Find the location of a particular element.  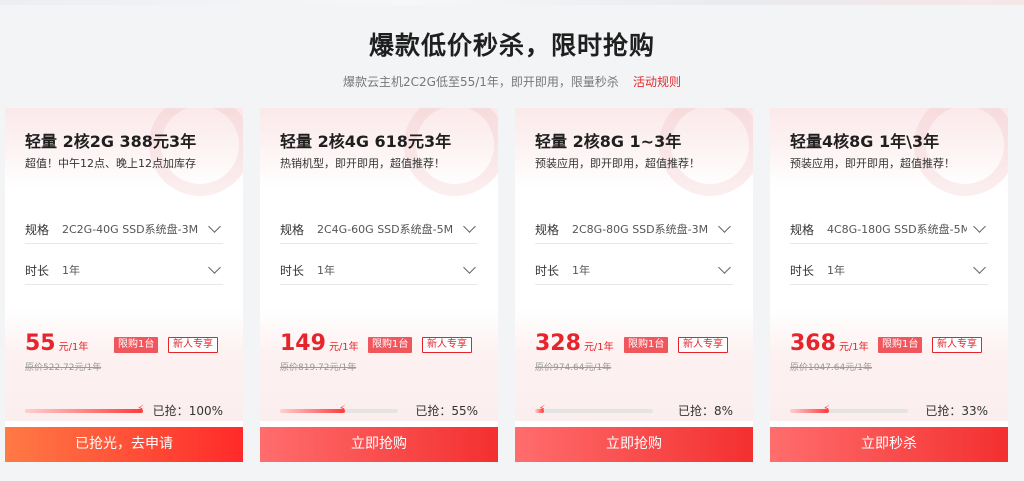

spec-select: 规格 2C2G-40G SSD系统盘-3M is located at coordinates (124, 229).